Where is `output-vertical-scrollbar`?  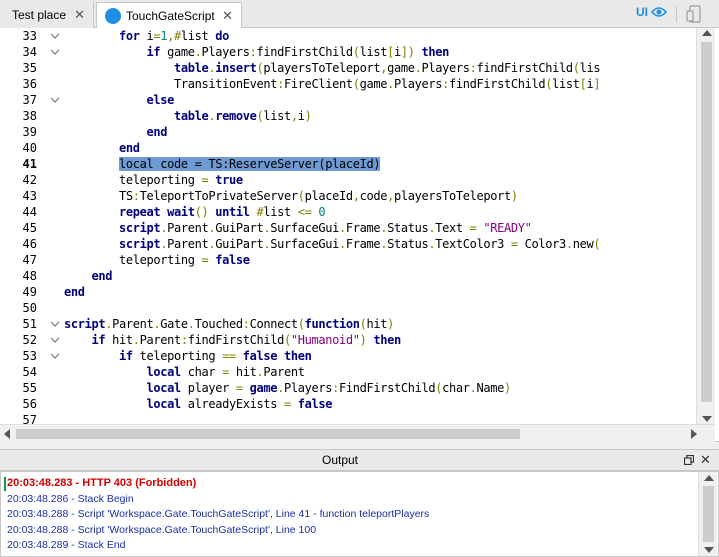 output-vertical-scrollbar is located at coordinates (707, 514).